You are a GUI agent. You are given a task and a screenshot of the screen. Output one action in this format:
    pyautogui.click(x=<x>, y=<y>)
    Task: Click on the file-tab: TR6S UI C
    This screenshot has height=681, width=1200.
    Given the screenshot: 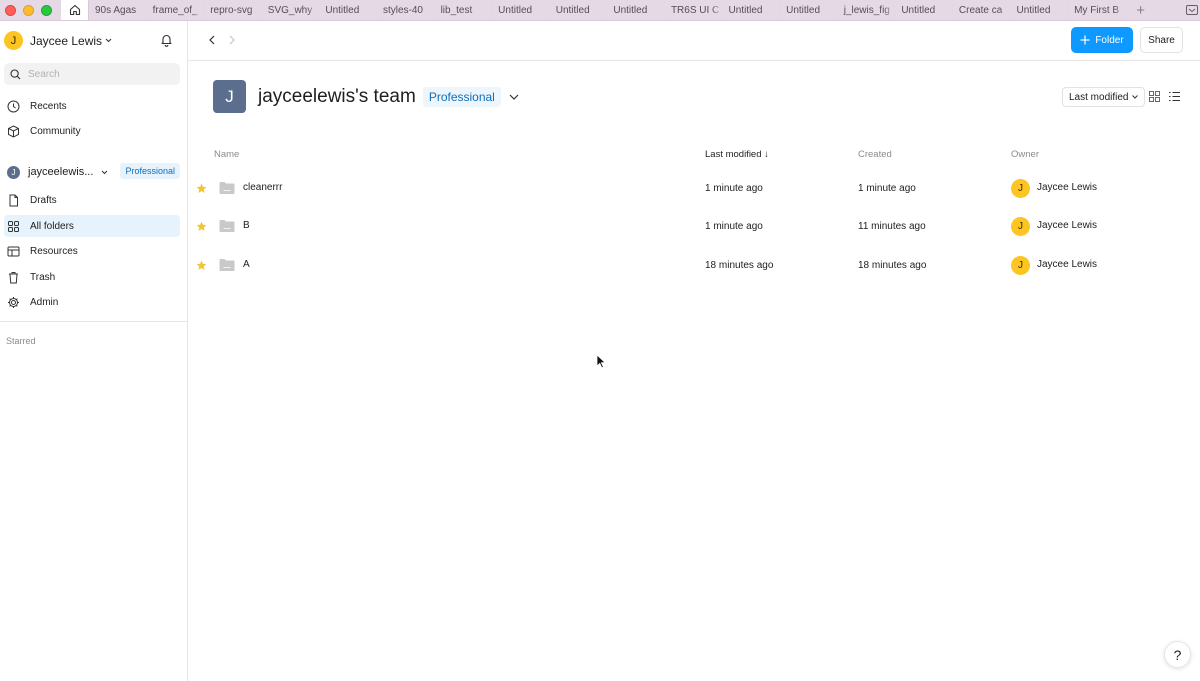 What is the action you would take?
    pyautogui.click(x=694, y=10)
    